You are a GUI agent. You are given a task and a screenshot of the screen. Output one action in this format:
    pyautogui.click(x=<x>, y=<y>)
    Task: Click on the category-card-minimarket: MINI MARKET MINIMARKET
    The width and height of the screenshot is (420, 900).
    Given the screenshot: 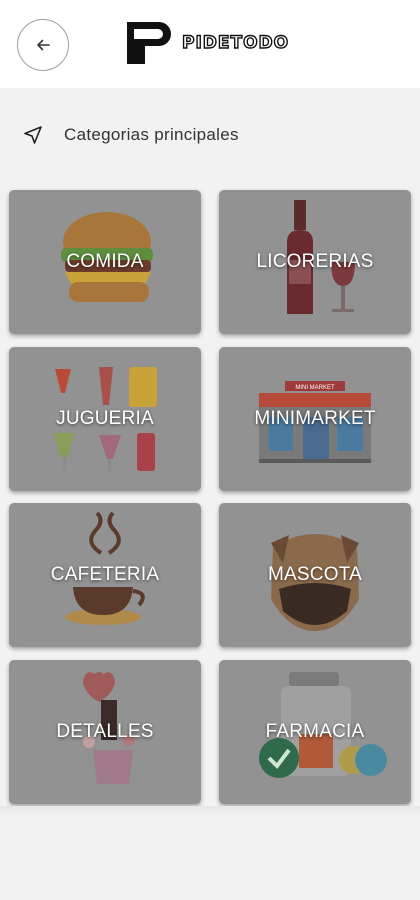 What is the action you would take?
    pyautogui.click(x=315, y=419)
    